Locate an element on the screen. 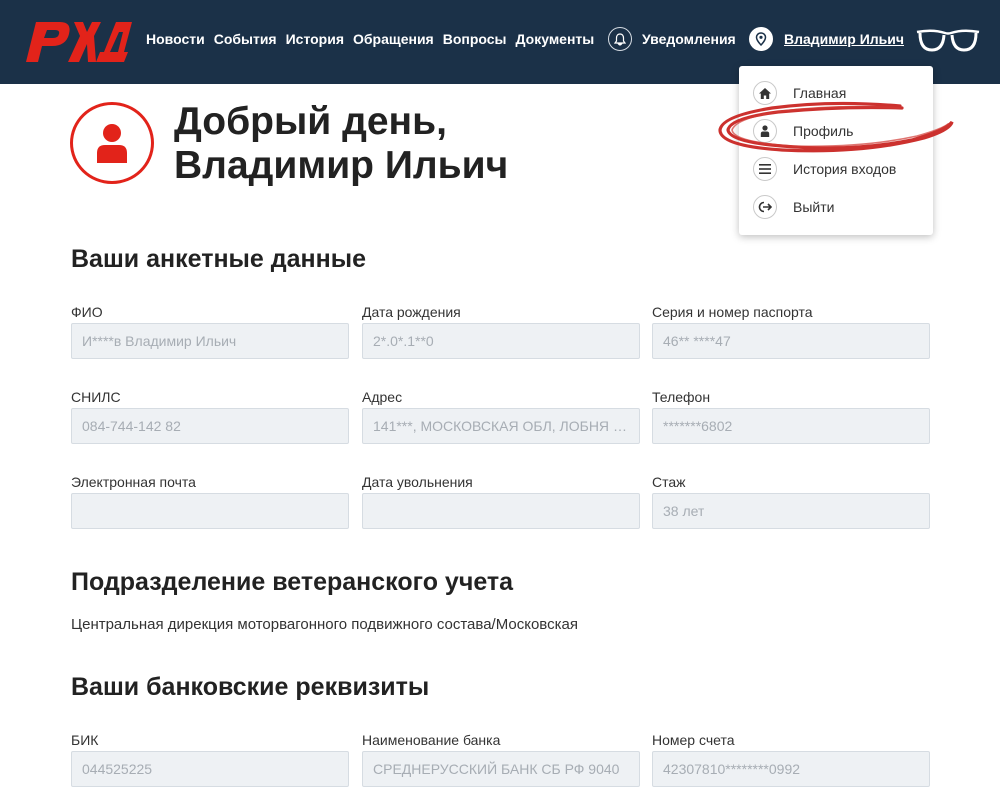  location-pin-icon is located at coordinates (761, 39).